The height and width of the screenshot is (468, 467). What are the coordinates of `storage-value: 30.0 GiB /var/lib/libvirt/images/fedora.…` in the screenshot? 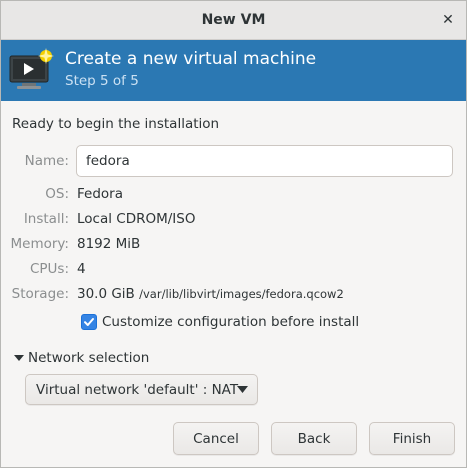 It's located at (210, 294).